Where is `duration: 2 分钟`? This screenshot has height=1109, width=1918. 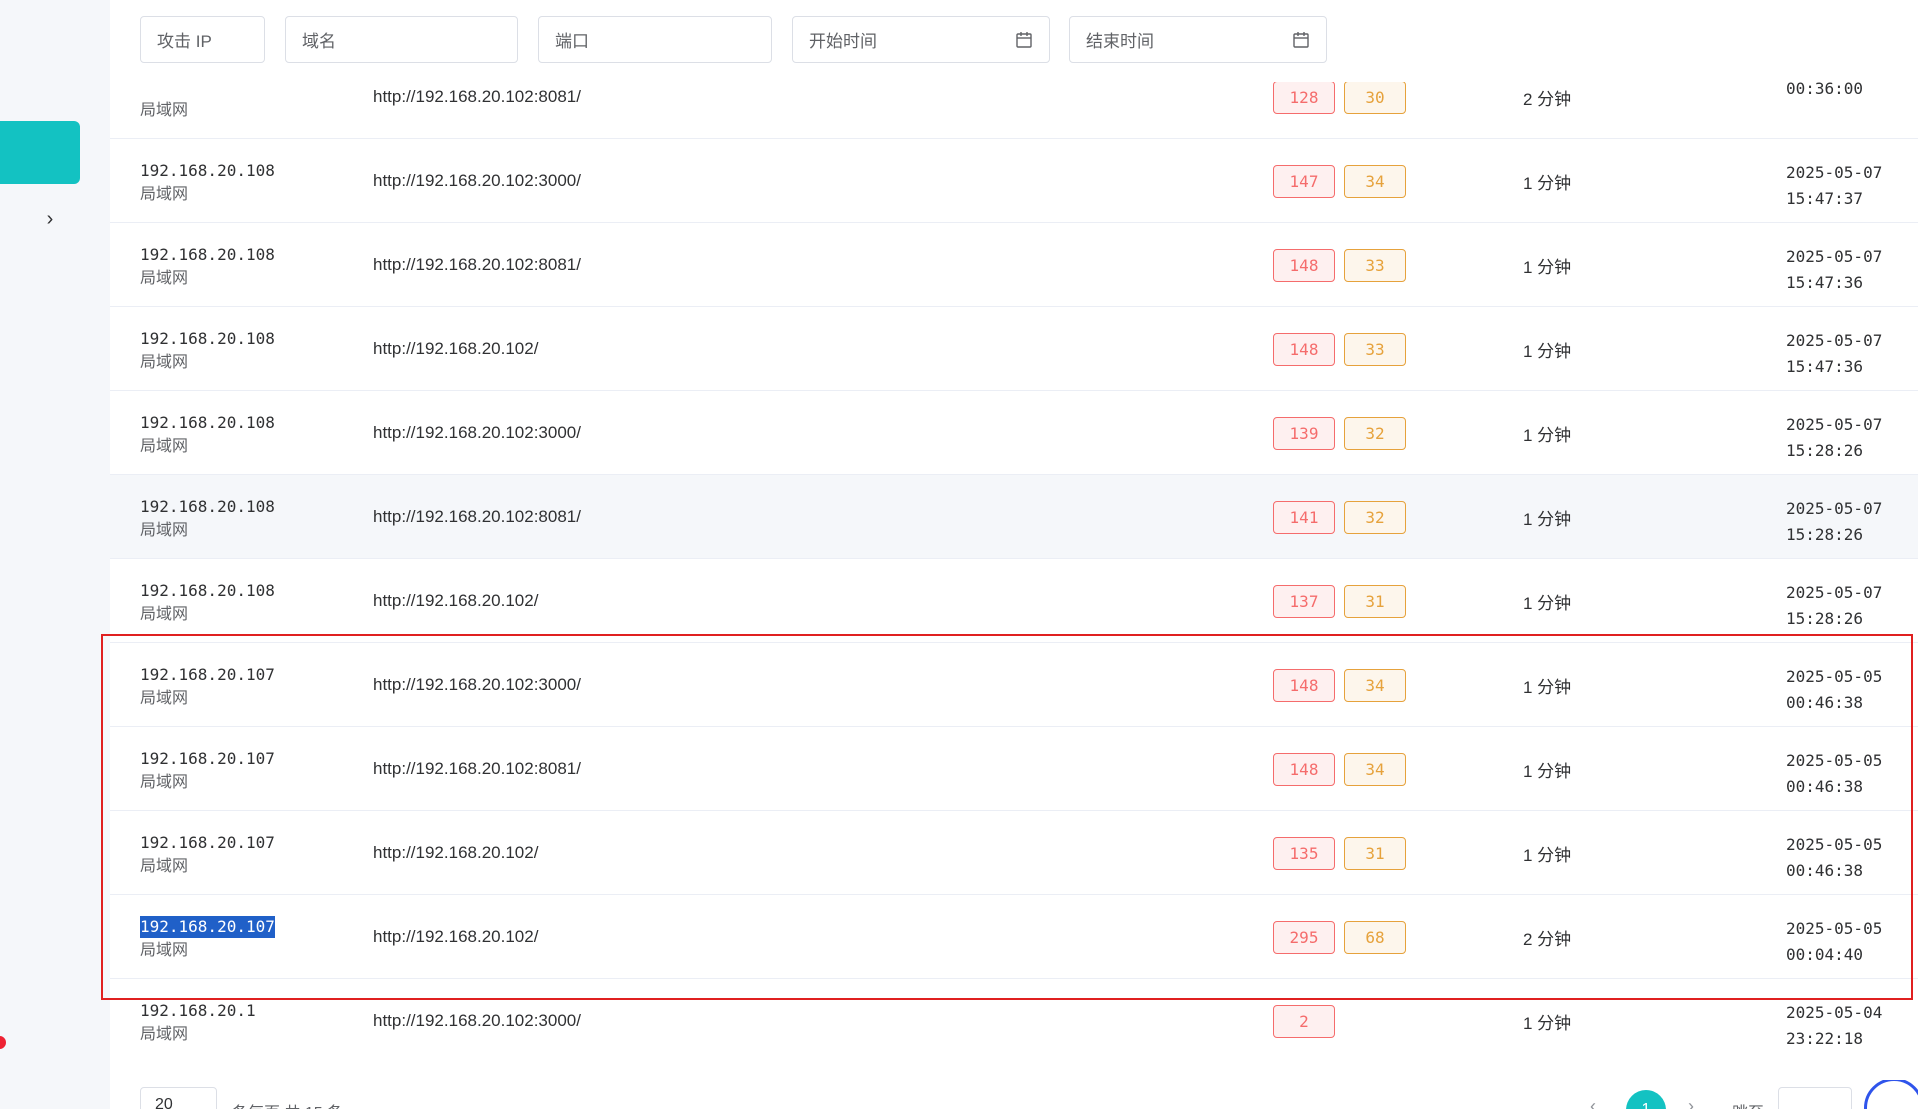
duration: 2 分钟 is located at coordinates (1547, 939).